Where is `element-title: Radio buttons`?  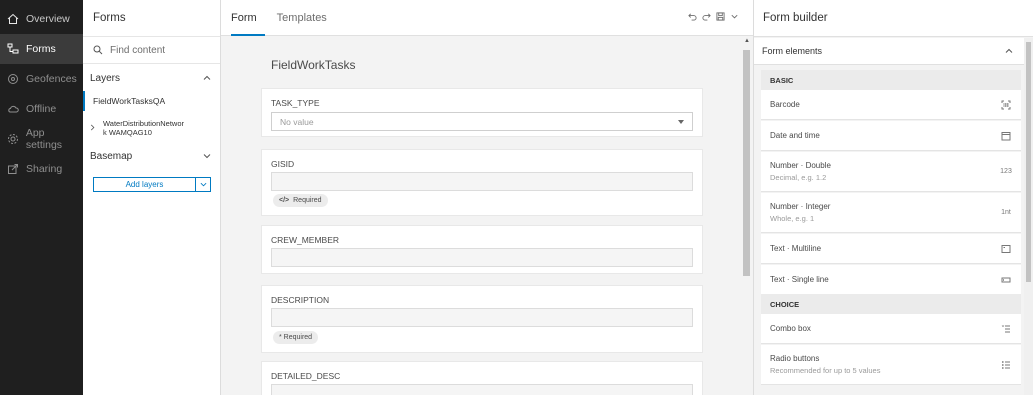 element-title: Radio buttons is located at coordinates (795, 358).